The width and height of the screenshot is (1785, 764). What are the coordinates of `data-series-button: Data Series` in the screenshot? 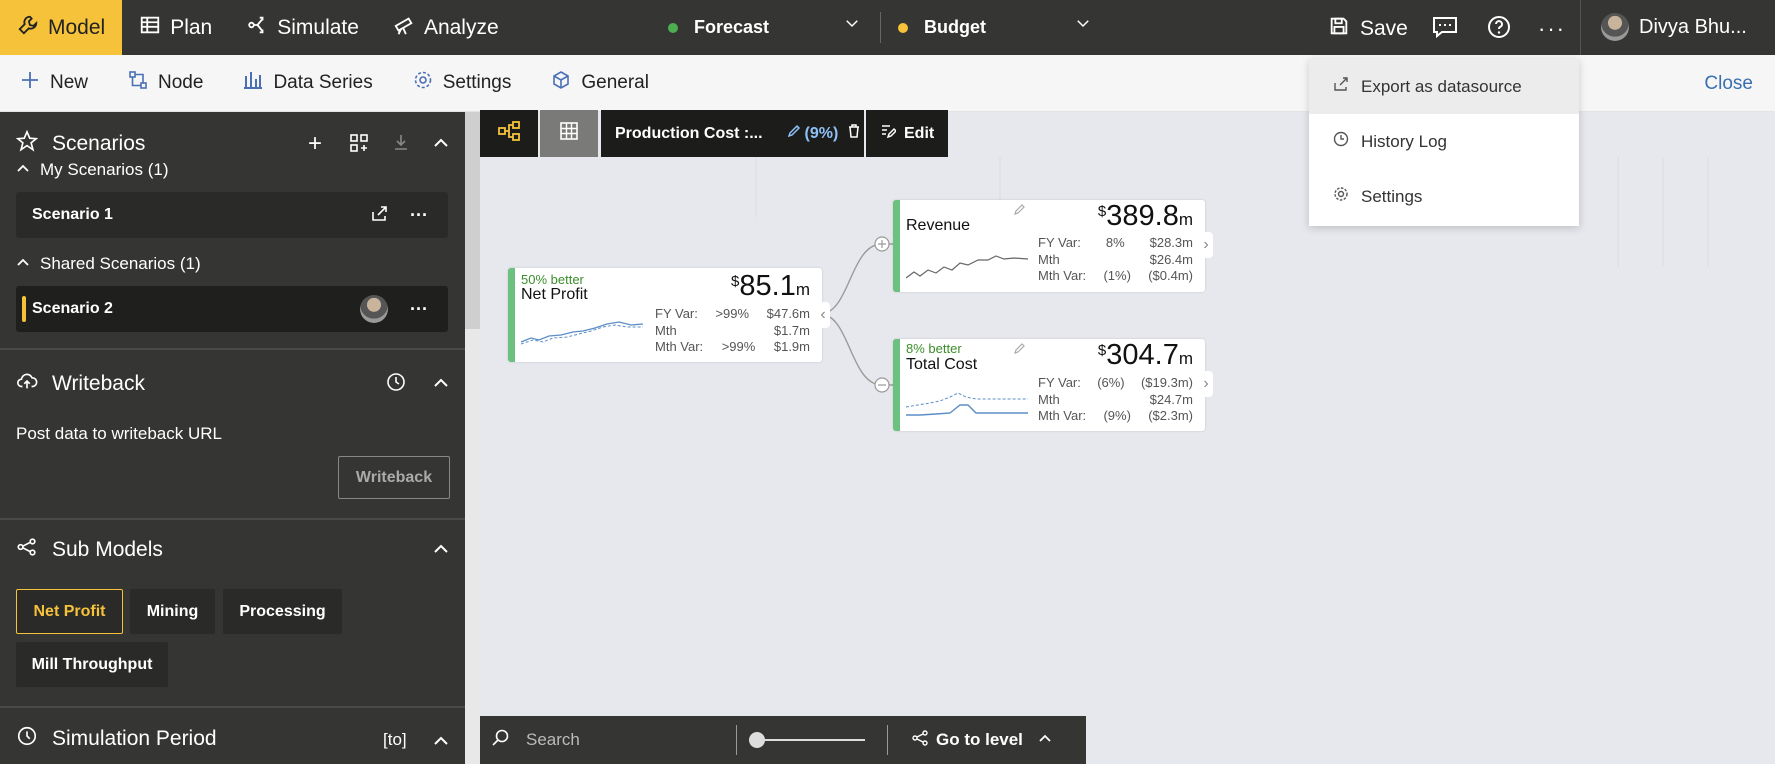 It's located at (308, 83).